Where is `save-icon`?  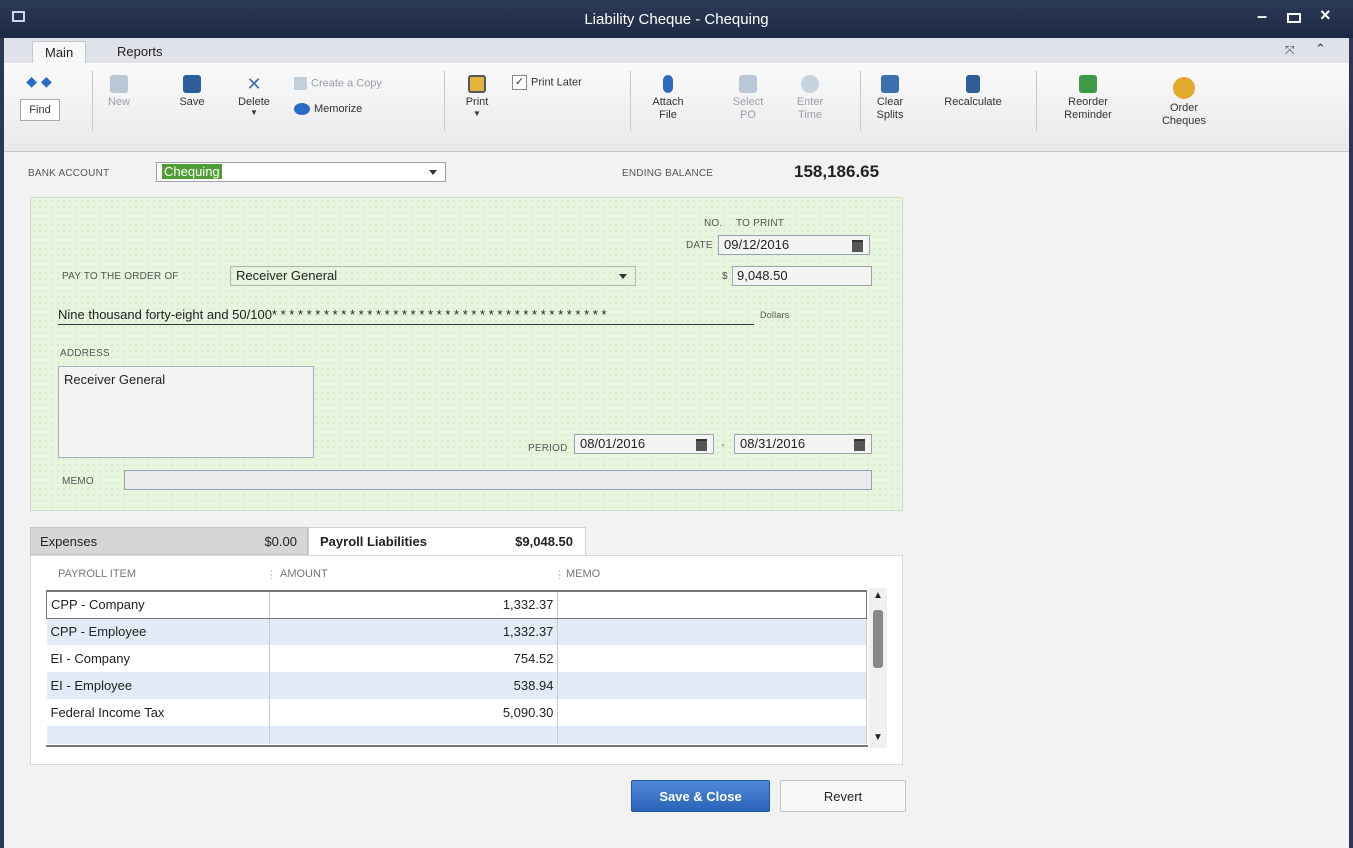 save-icon is located at coordinates (192, 84).